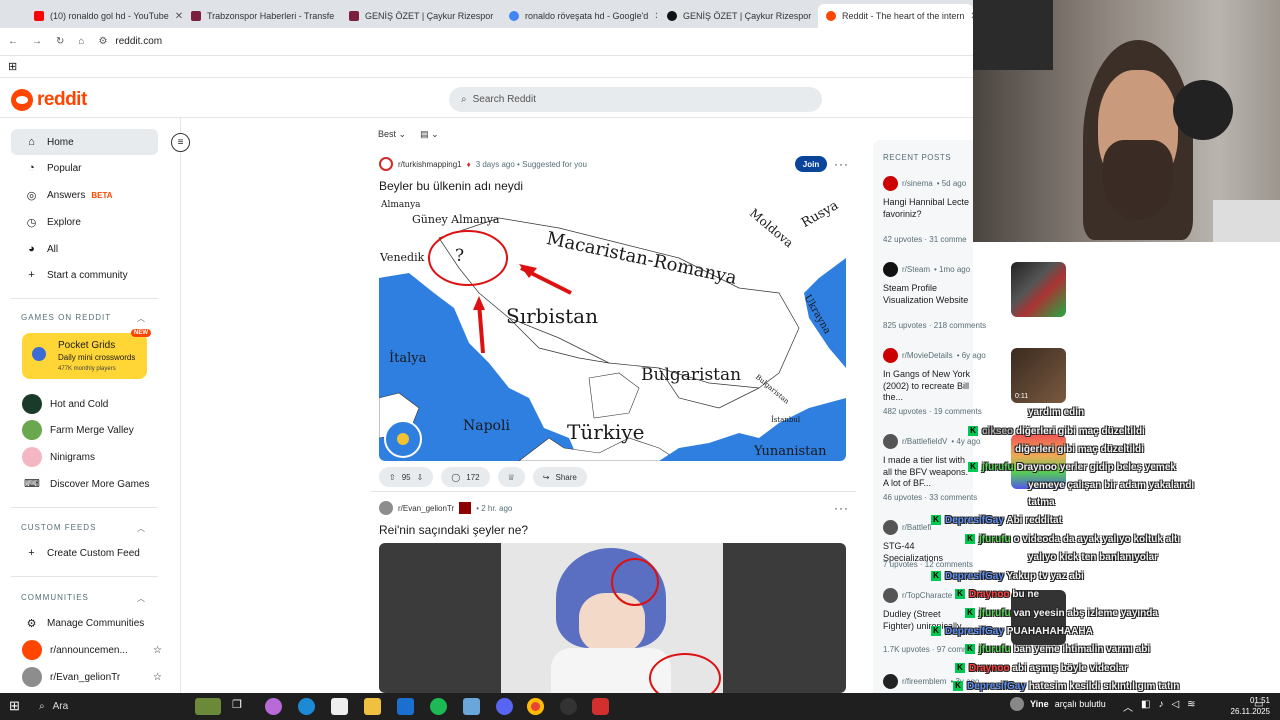 The image size is (1280, 720). What do you see at coordinates (138, 41) in the screenshot?
I see `url-field: reddit.com` at bounding box center [138, 41].